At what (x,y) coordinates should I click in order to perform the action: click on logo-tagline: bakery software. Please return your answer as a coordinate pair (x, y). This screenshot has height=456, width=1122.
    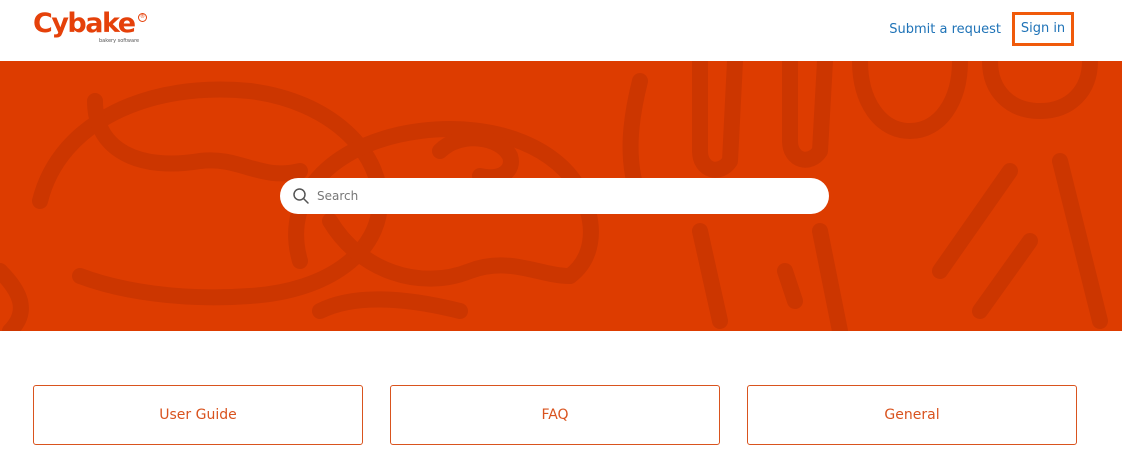
    Looking at the image, I should click on (119, 41).